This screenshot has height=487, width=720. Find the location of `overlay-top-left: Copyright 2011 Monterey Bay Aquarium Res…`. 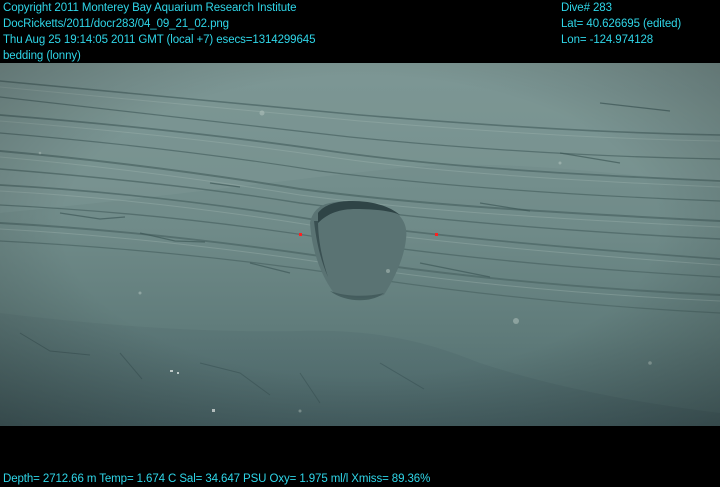

overlay-top-left: Copyright 2011 Monterey Bay Aquarium Res… is located at coordinates (159, 32).